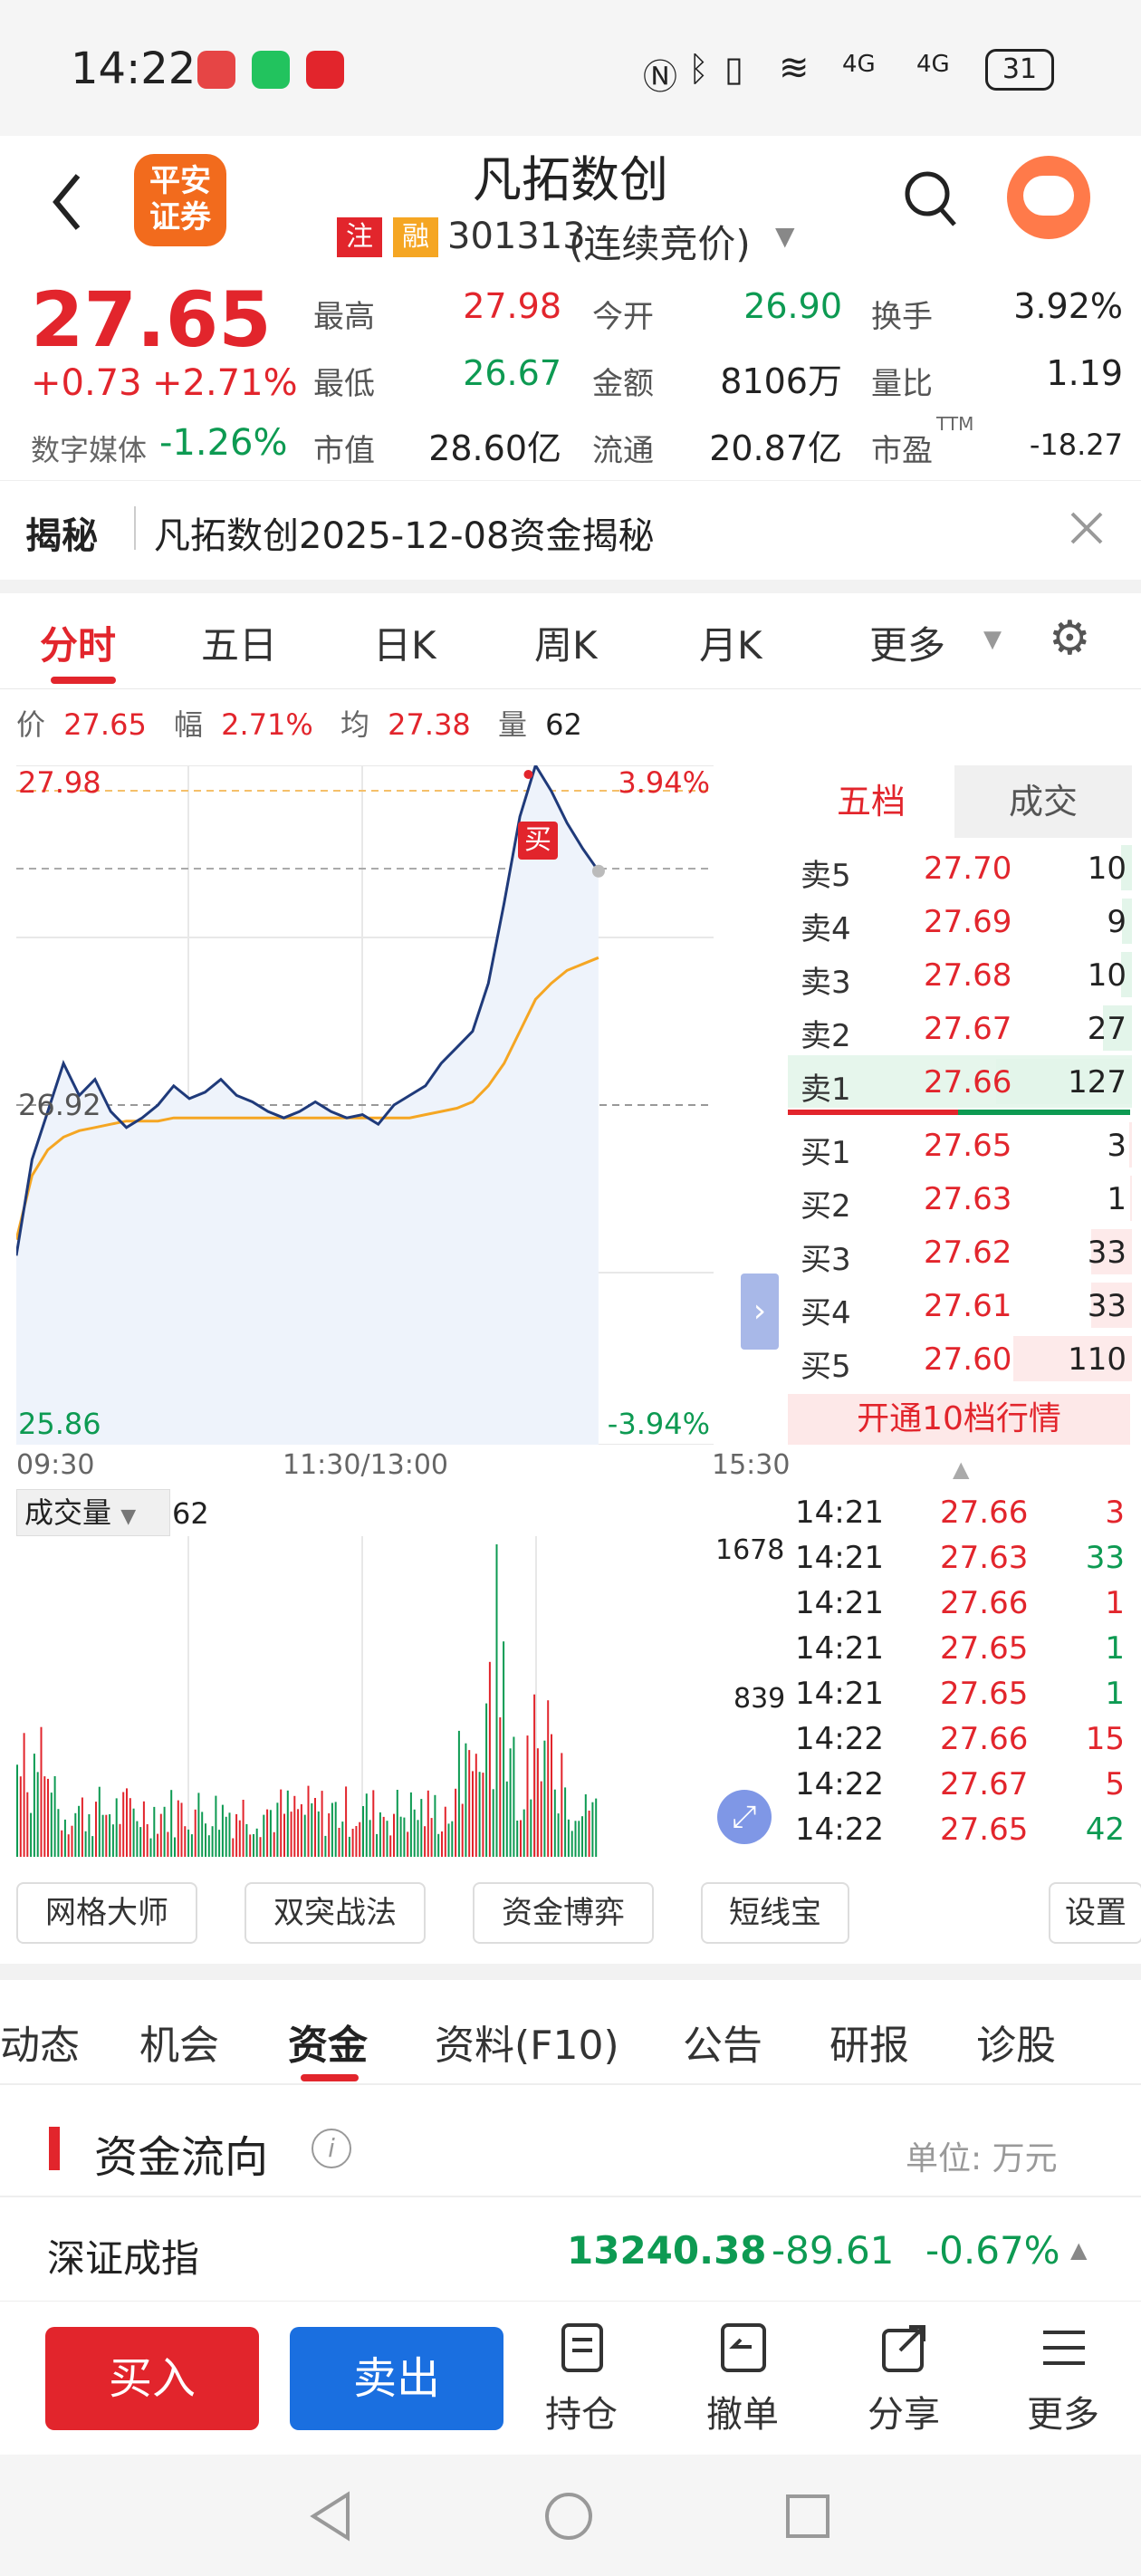  What do you see at coordinates (960, 921) in the screenshot?
I see `ask-row: 卖4 27.69 9` at bounding box center [960, 921].